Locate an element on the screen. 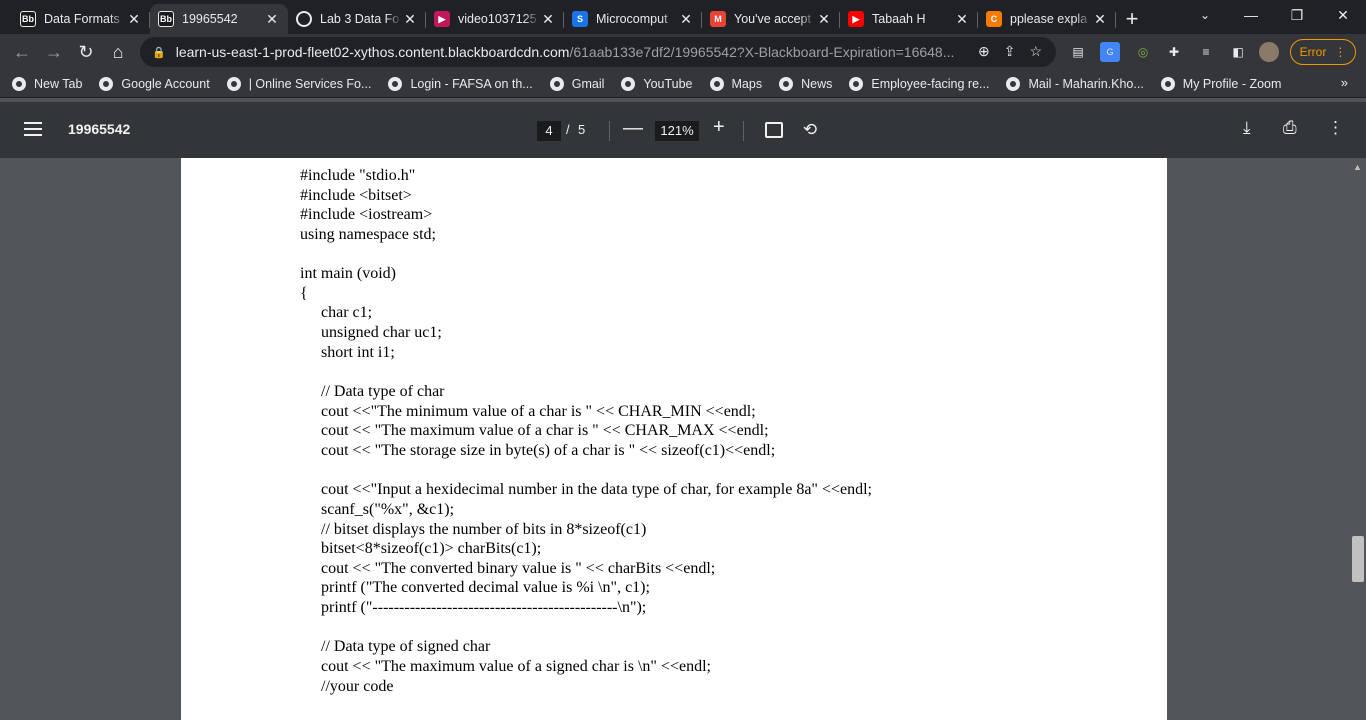 The width and height of the screenshot is (1366, 720). tab: ▶ video1037125 ✕ is located at coordinates (495, 19).